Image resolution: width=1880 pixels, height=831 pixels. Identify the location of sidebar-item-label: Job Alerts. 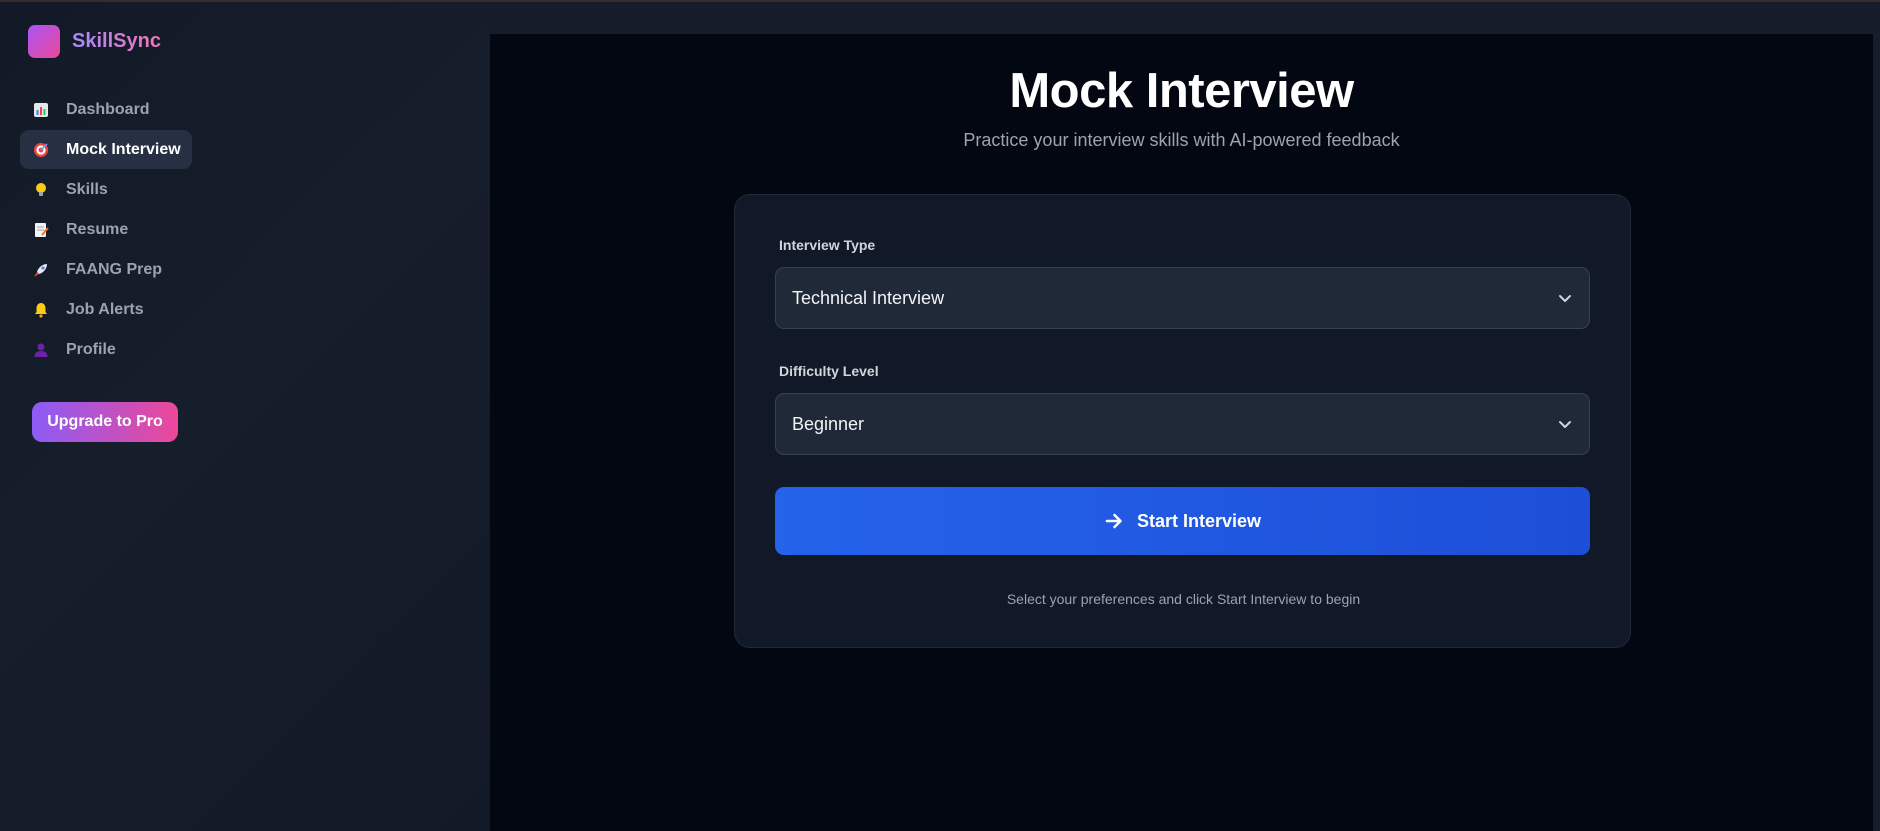
(105, 309).